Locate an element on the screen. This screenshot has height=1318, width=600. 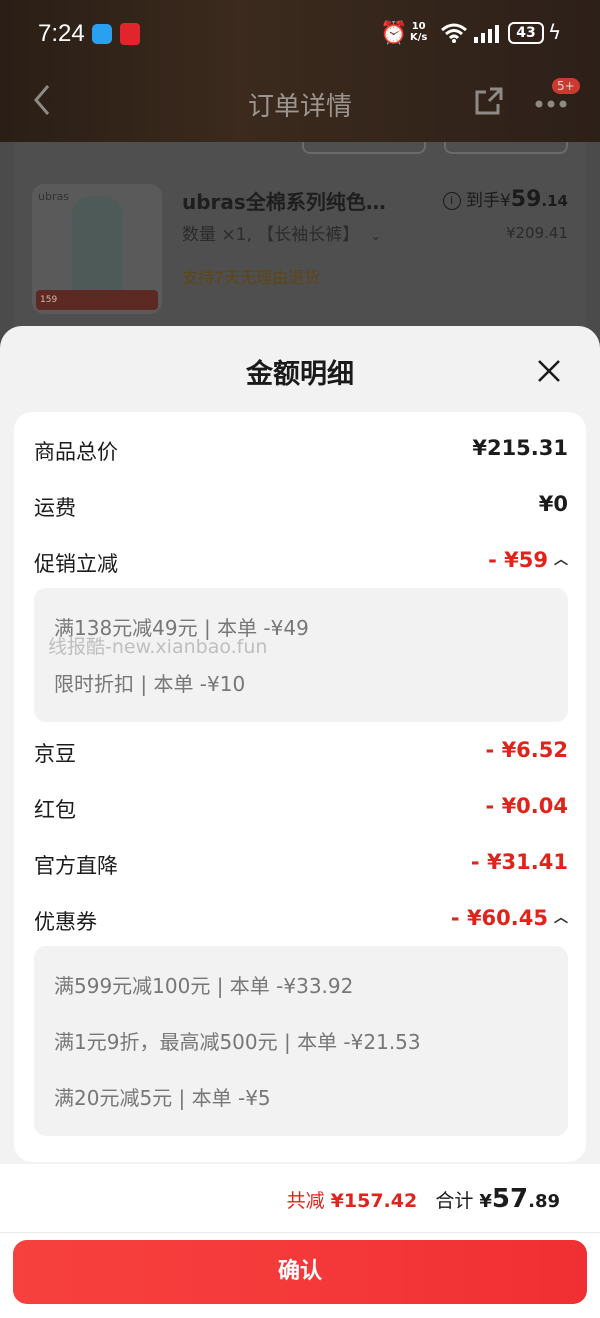
row-value: - ¥6.52 is located at coordinates (526, 750).